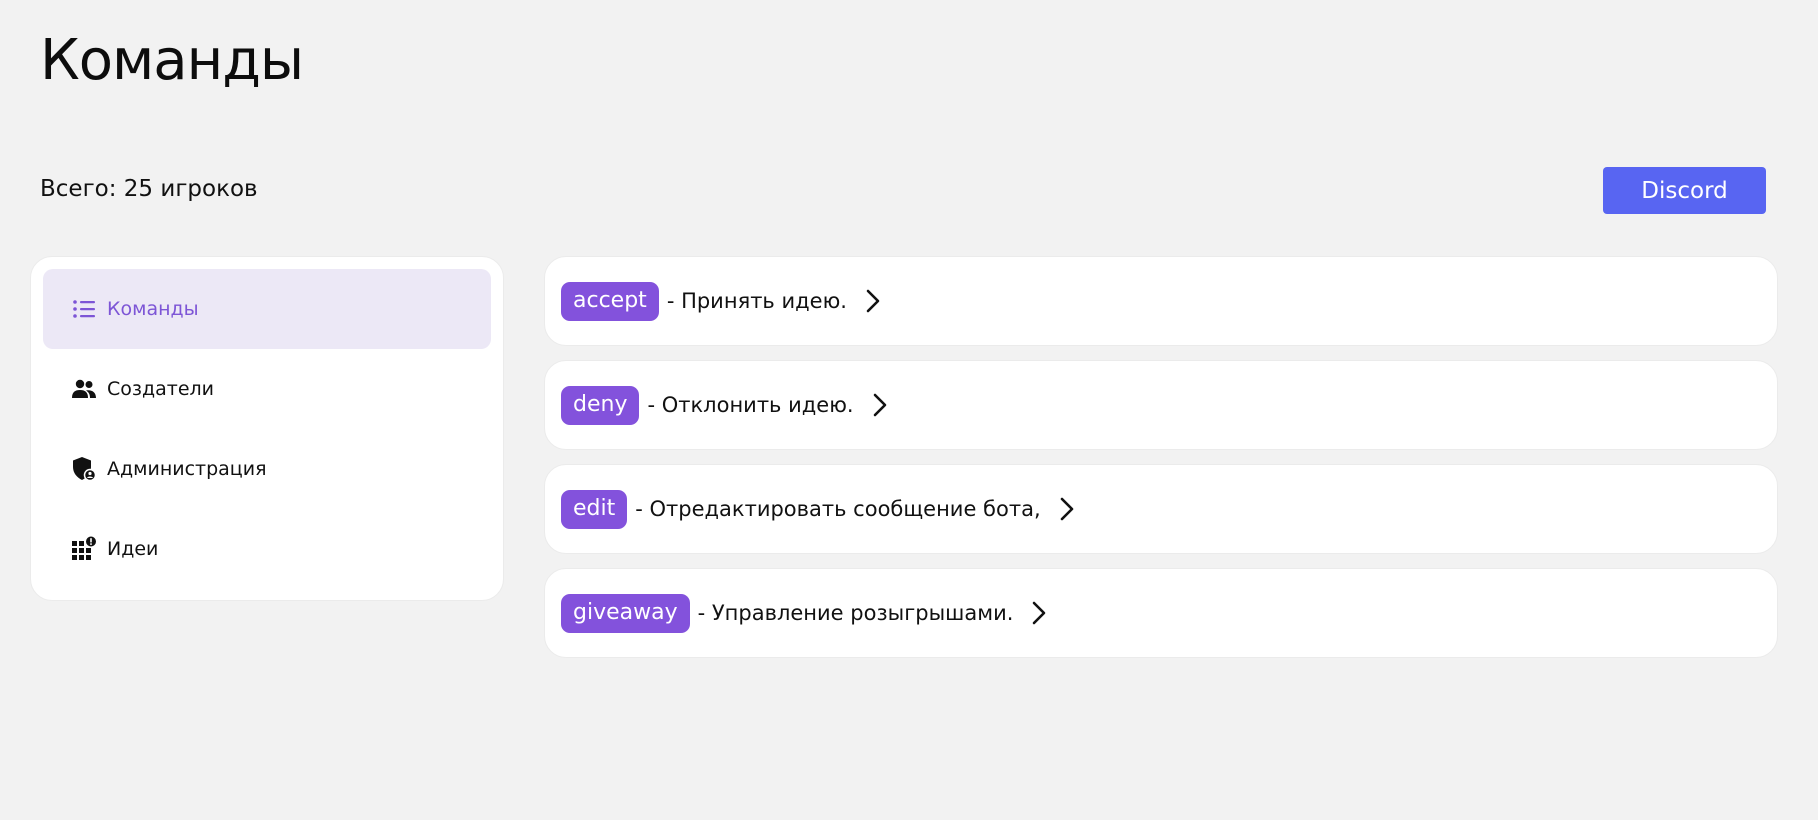 The height and width of the screenshot is (820, 1818). What do you see at coordinates (153, 309) in the screenshot?
I see `sidebar-item-label: Команды` at bounding box center [153, 309].